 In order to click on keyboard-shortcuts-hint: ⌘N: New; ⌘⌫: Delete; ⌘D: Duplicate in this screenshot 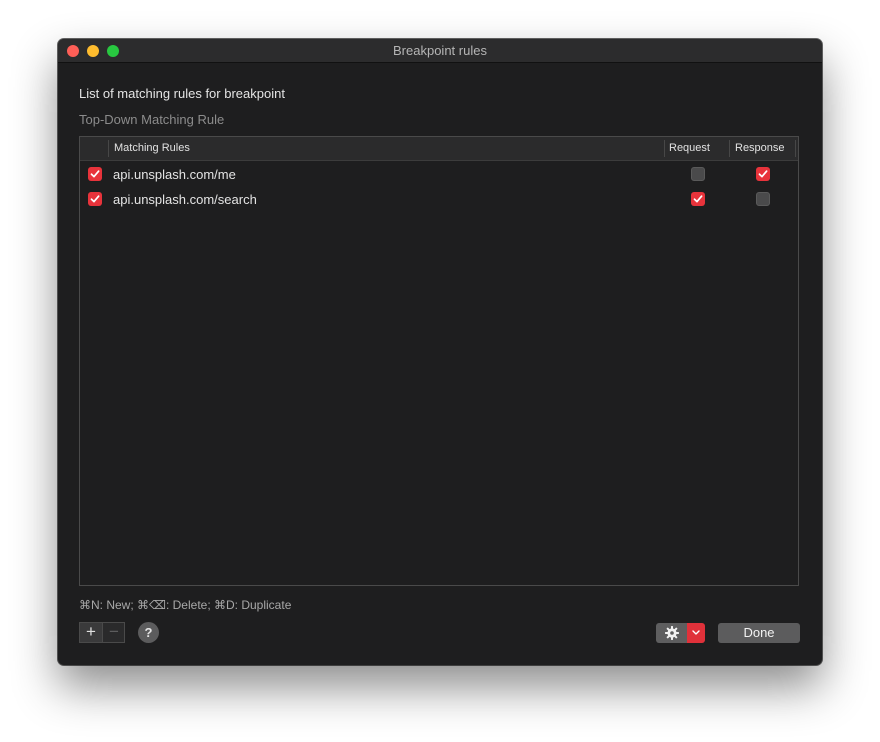, I will do `click(185, 605)`.